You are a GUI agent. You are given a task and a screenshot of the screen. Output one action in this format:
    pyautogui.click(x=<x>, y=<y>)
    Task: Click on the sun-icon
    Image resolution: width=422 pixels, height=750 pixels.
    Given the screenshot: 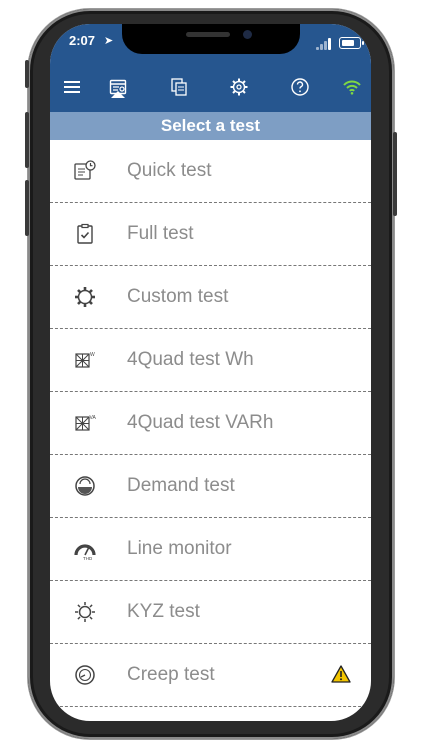 What is the action you would take?
    pyautogui.click(x=85, y=612)
    